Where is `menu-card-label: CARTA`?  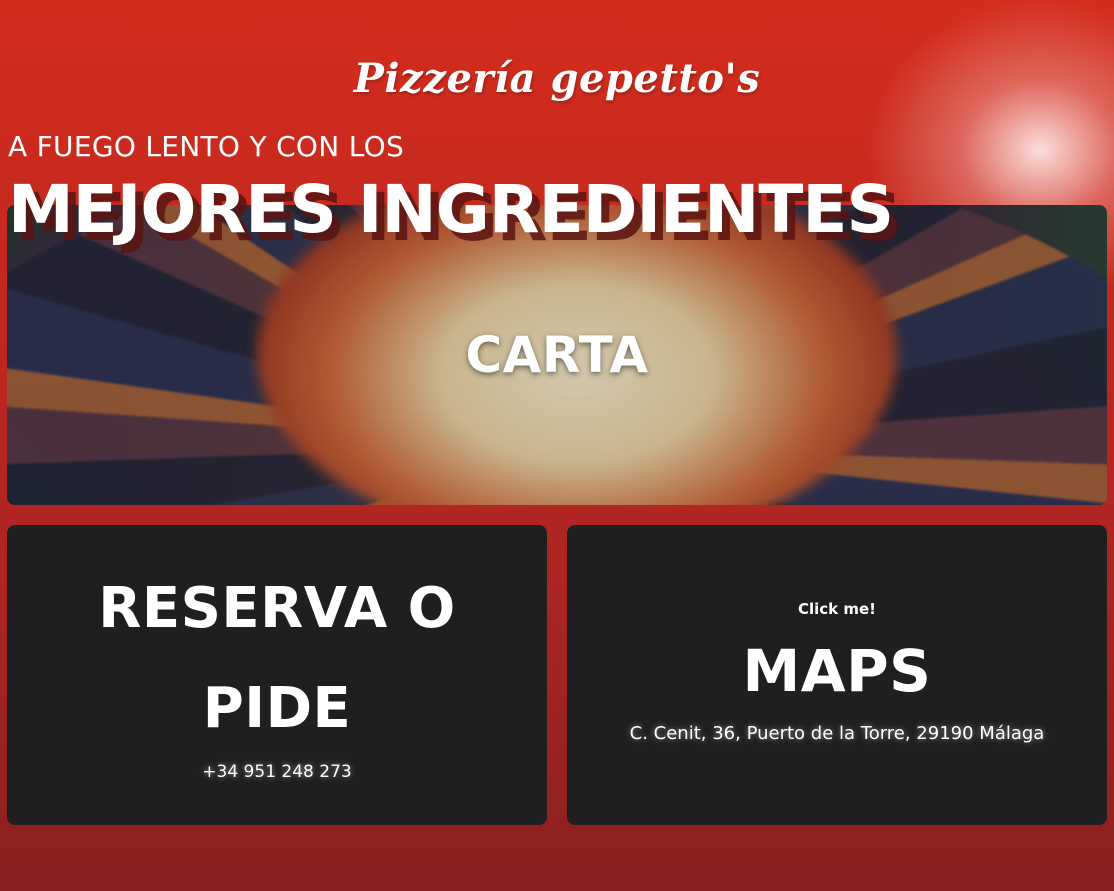 menu-card-label: CARTA is located at coordinates (557, 355).